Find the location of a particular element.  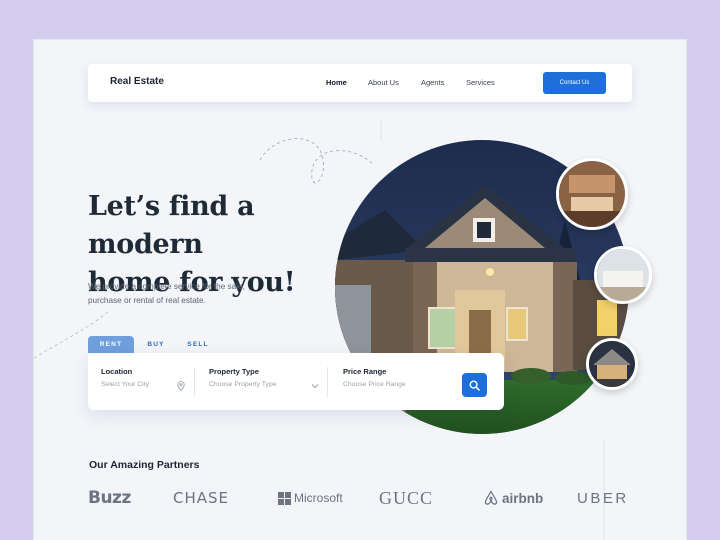

price-range-field: Price Range Choose Price Range is located at coordinates (398, 377).